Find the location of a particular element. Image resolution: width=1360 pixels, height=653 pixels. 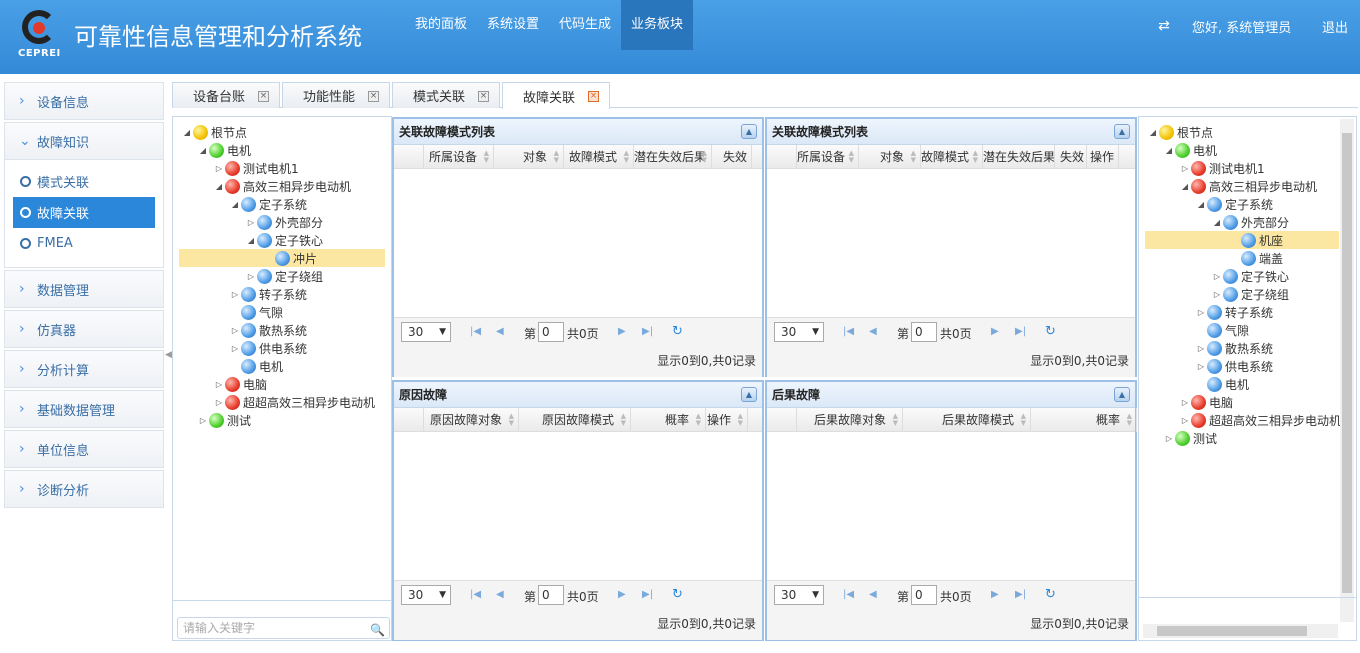

column-header: 原因故障模式 ▲ ▼ is located at coordinates (575, 420).